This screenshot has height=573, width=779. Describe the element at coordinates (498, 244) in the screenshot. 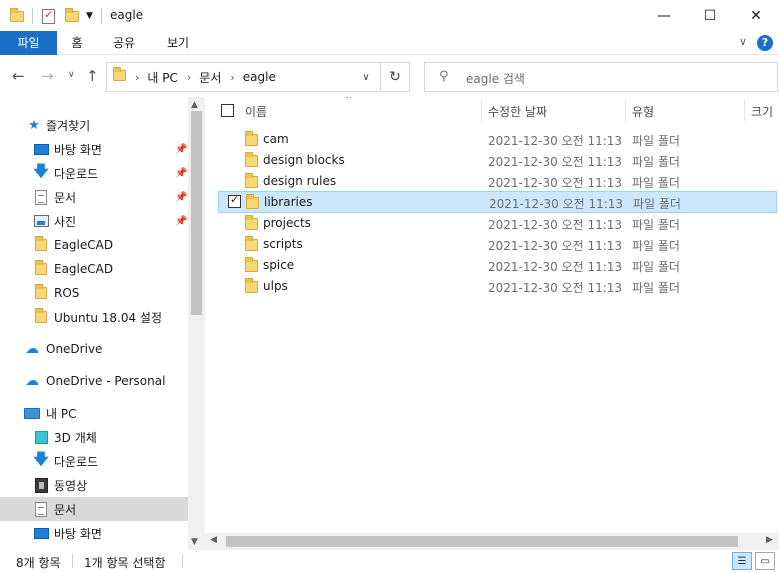

I see `file-row-scripts: scripts 2021-12-30 오전 11:13 파일 폴더` at that location.